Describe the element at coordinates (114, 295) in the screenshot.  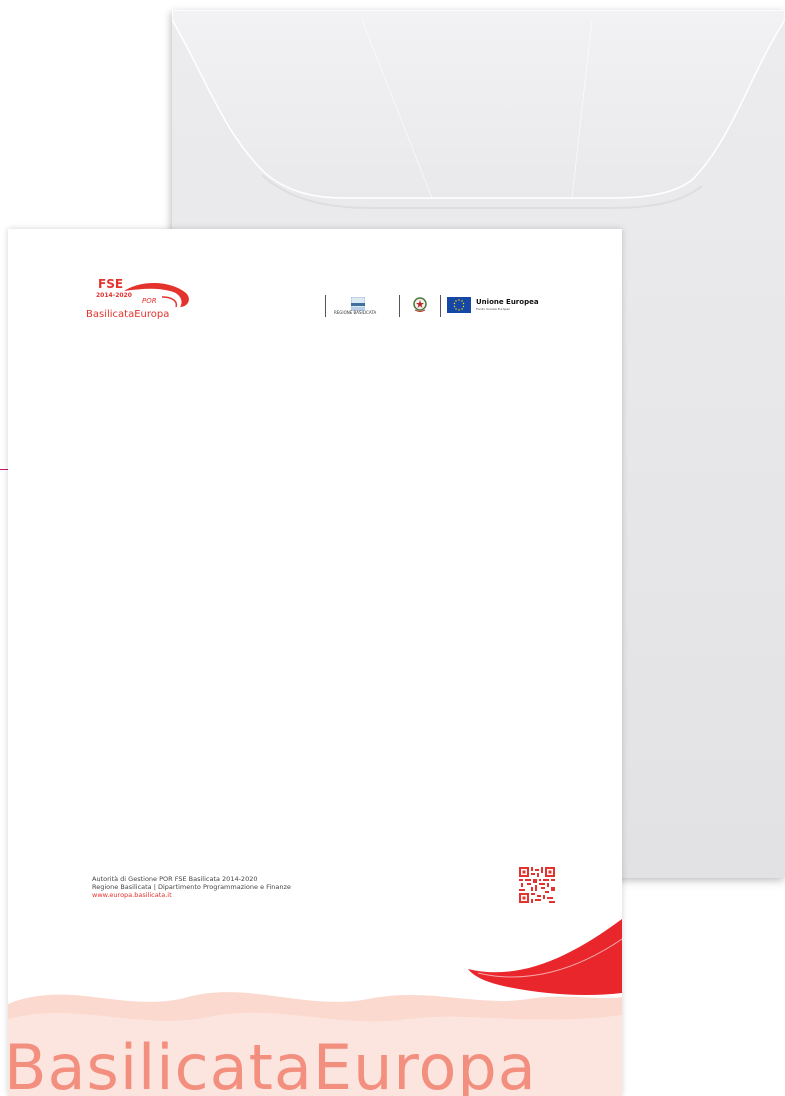
I see `logo-years: 2014-2020` at that location.